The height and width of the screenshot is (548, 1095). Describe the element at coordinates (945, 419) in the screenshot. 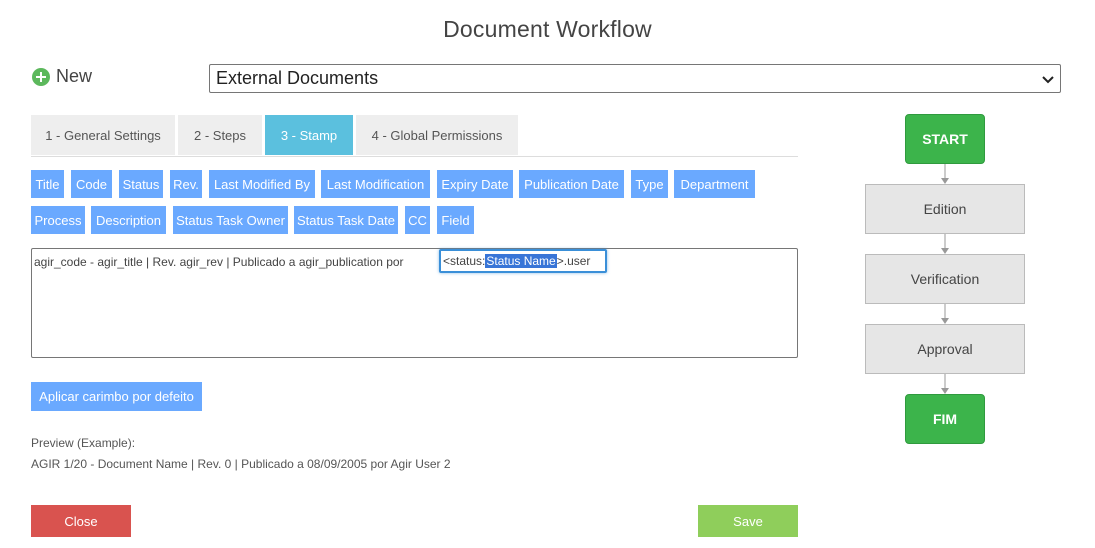

I see `workflow-end-node: FIM` at that location.